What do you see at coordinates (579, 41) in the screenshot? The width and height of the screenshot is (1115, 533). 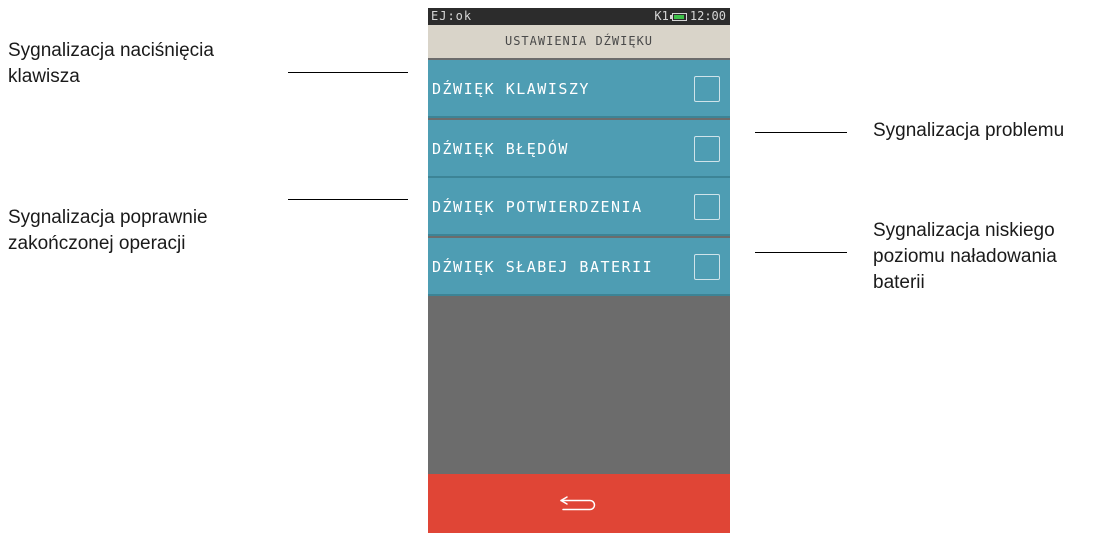 I see `screen-title: USTAWIENIA DŹWIĘKU` at bounding box center [579, 41].